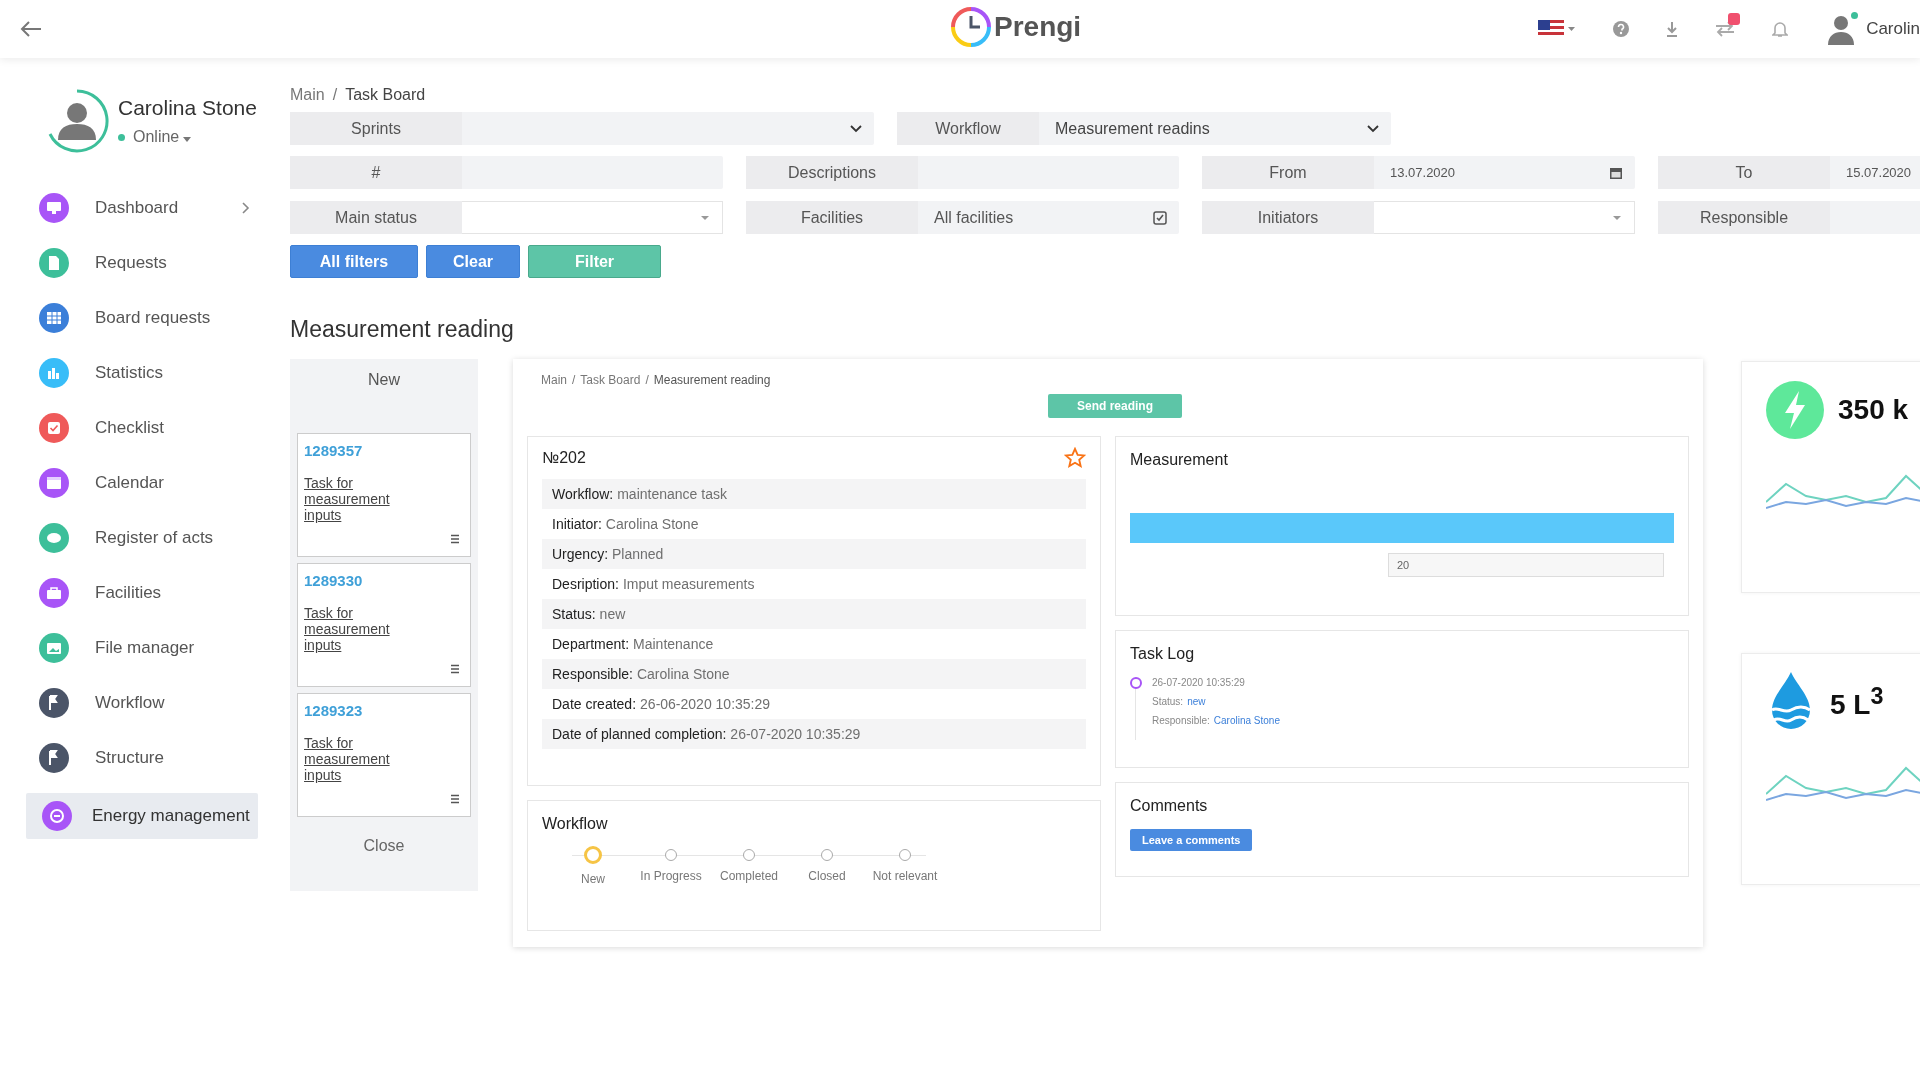  Describe the element at coordinates (506, 217) in the screenshot. I see `filter-field: Main status` at that location.